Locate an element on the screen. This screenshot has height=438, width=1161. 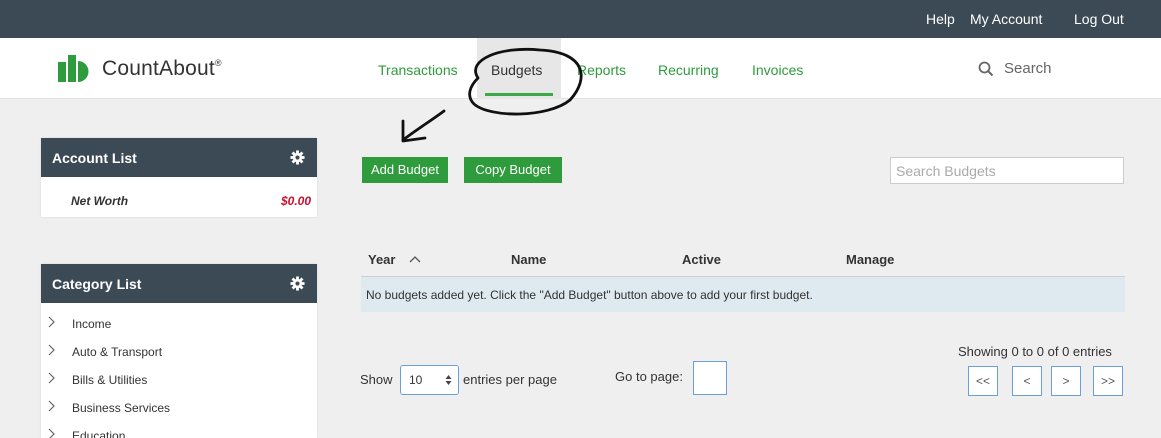
countabout-logo-icon is located at coordinates (73, 68).